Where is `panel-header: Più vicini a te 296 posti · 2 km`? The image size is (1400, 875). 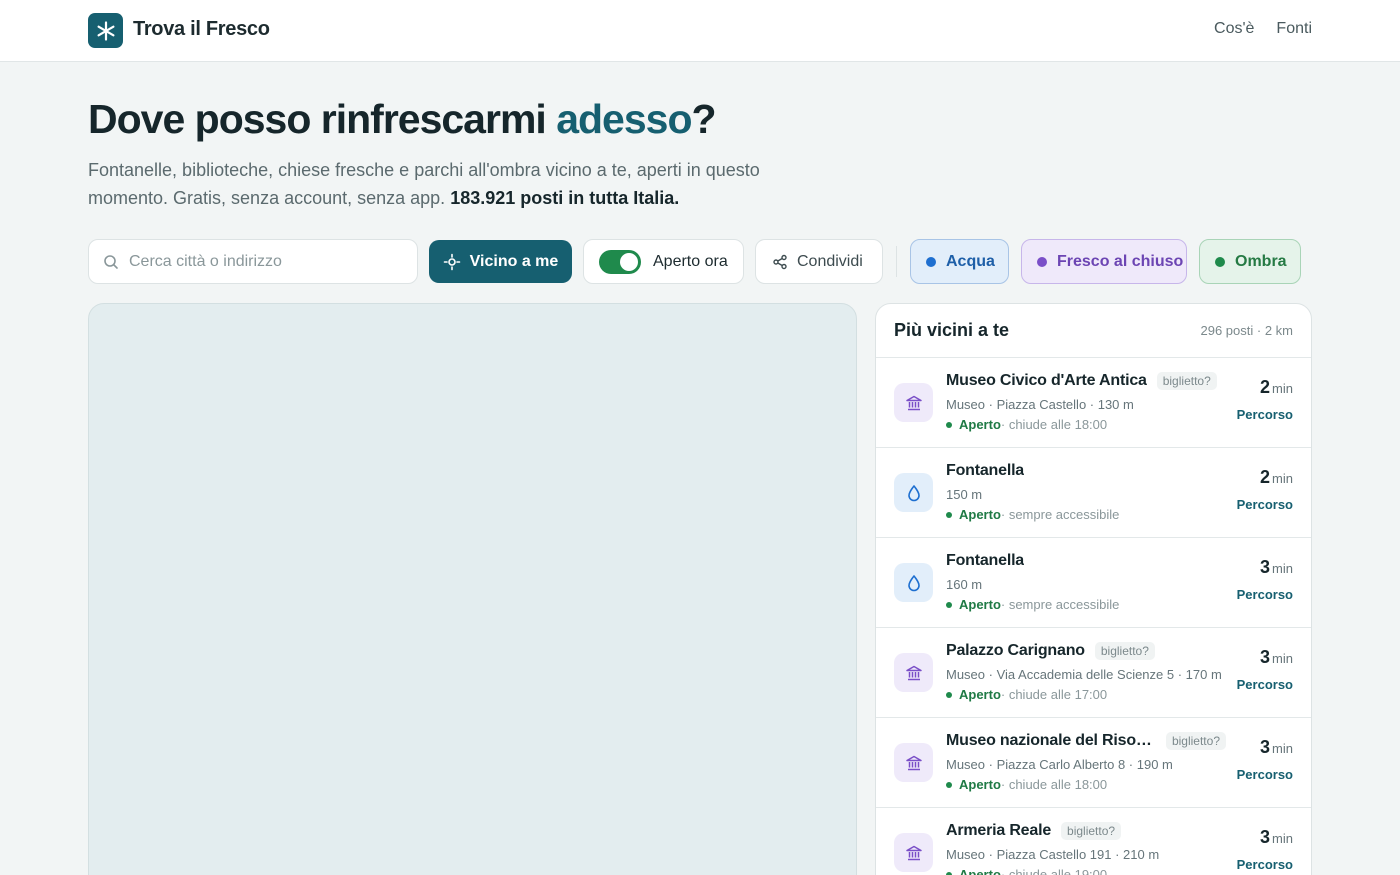 panel-header: Più vicini a te 296 posti · 2 km is located at coordinates (1093, 331).